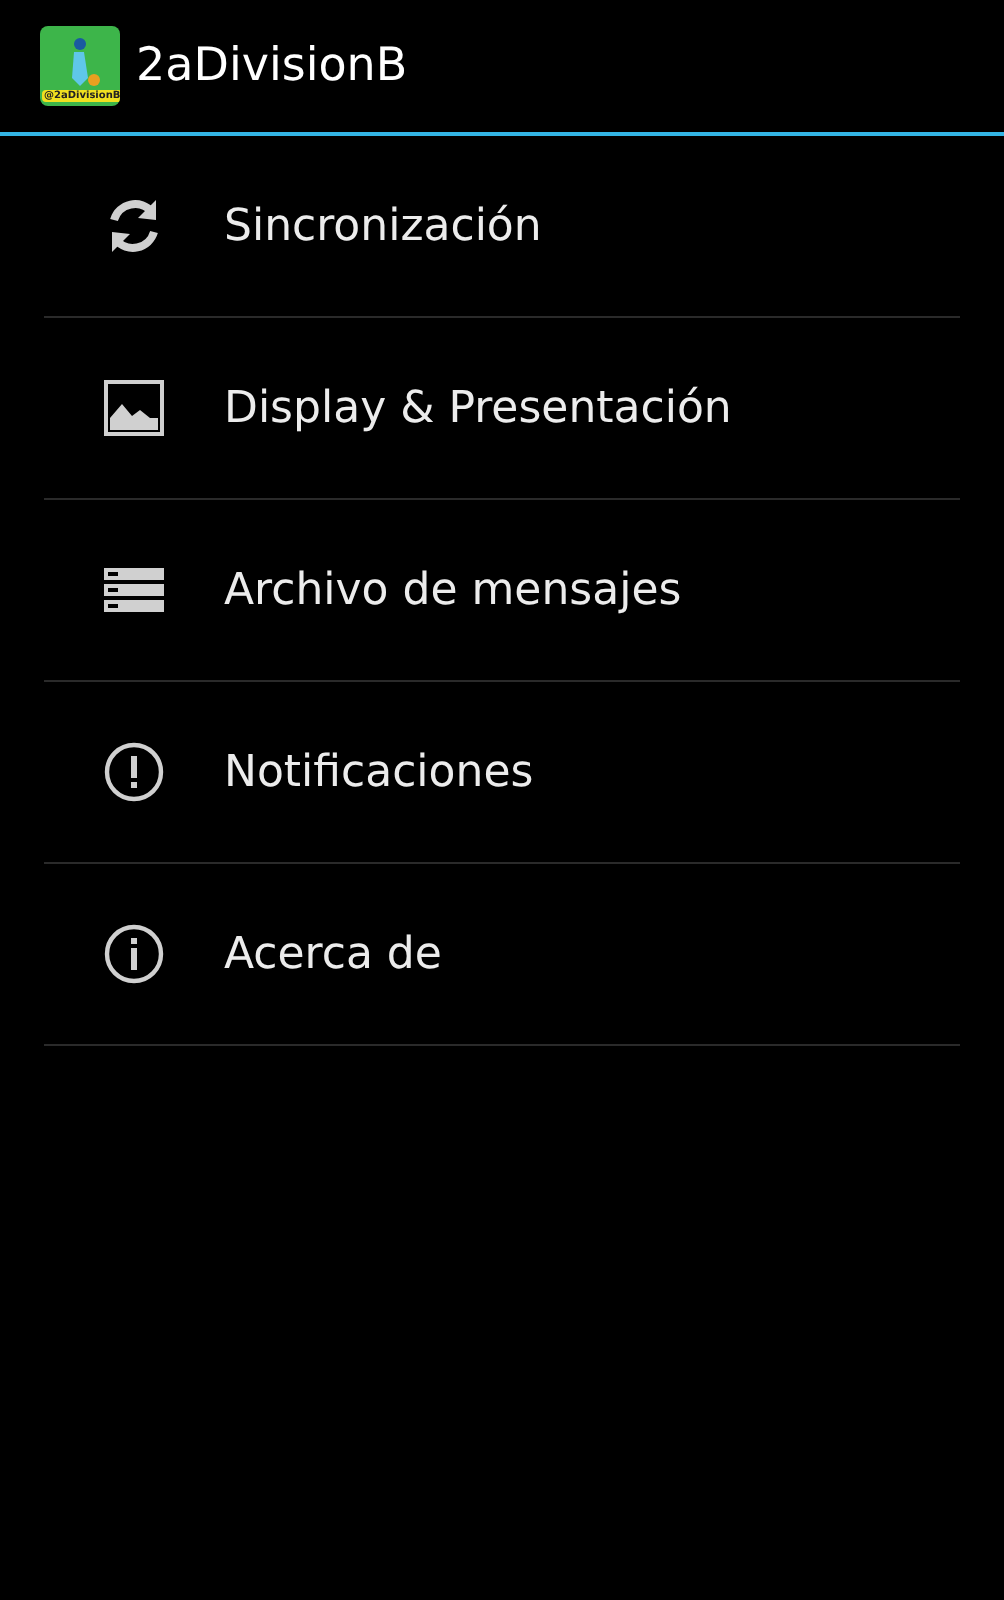 This screenshot has height=1600, width=1004. What do you see at coordinates (383, 226) in the screenshot?
I see `menu-item: Sincronización` at bounding box center [383, 226].